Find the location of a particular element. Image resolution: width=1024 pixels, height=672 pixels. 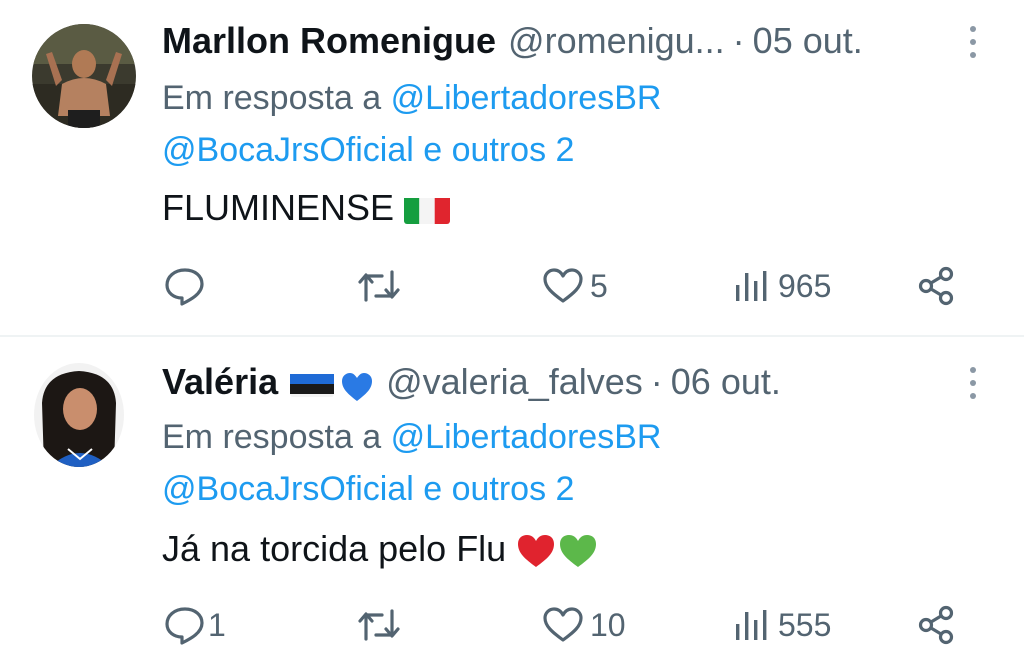

like-button: 5 is located at coordinates (575, 286).